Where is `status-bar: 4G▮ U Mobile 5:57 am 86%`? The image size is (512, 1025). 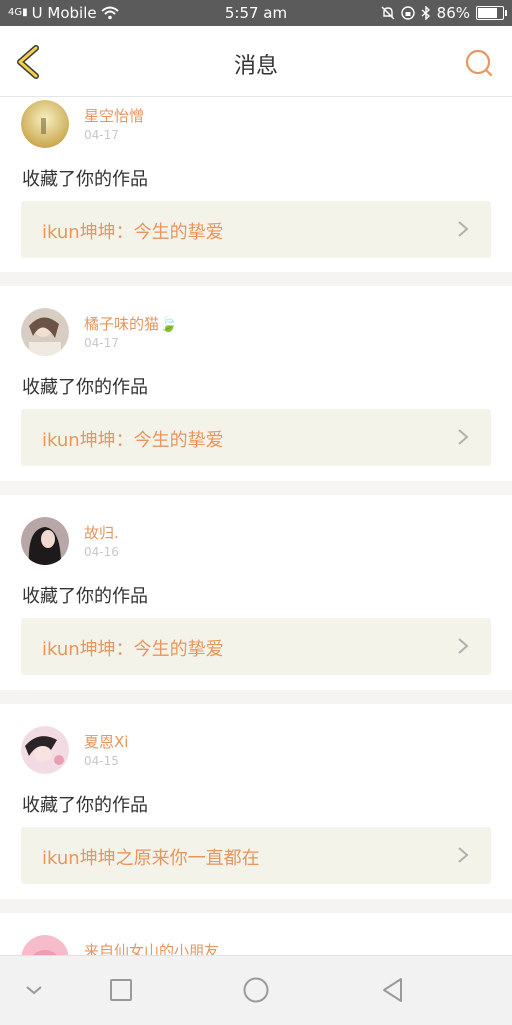 status-bar: 4G▮ U Mobile 5:57 am 86% is located at coordinates (256, 13).